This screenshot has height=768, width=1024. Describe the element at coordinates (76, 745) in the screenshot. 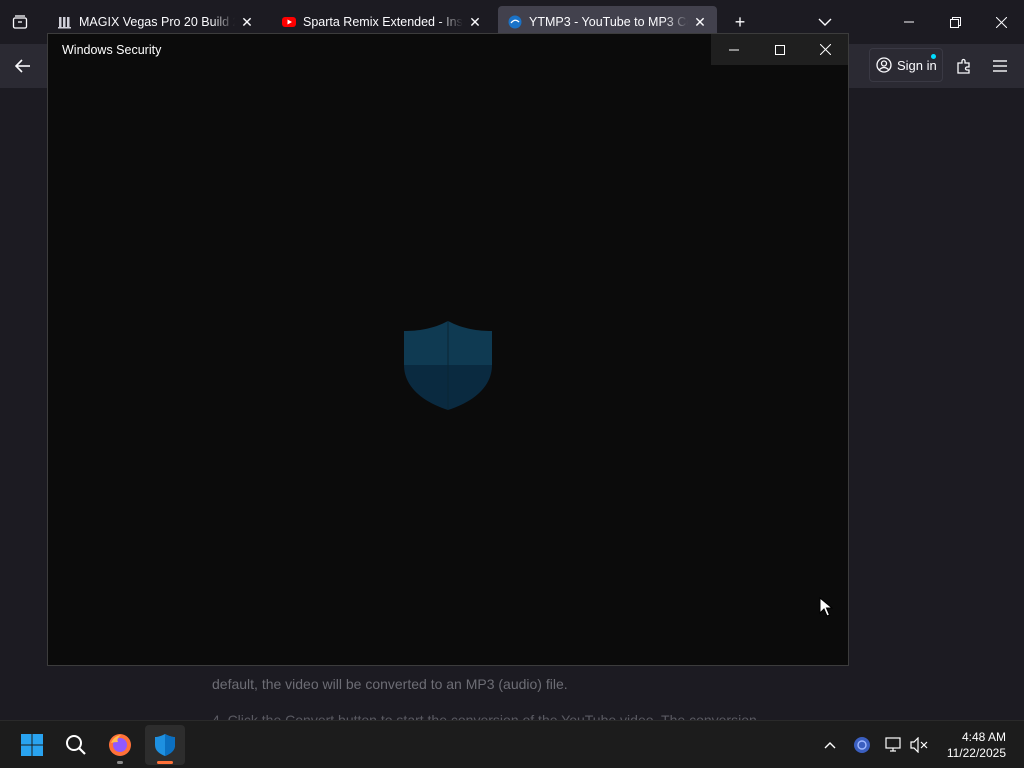

I see `search-icon` at that location.